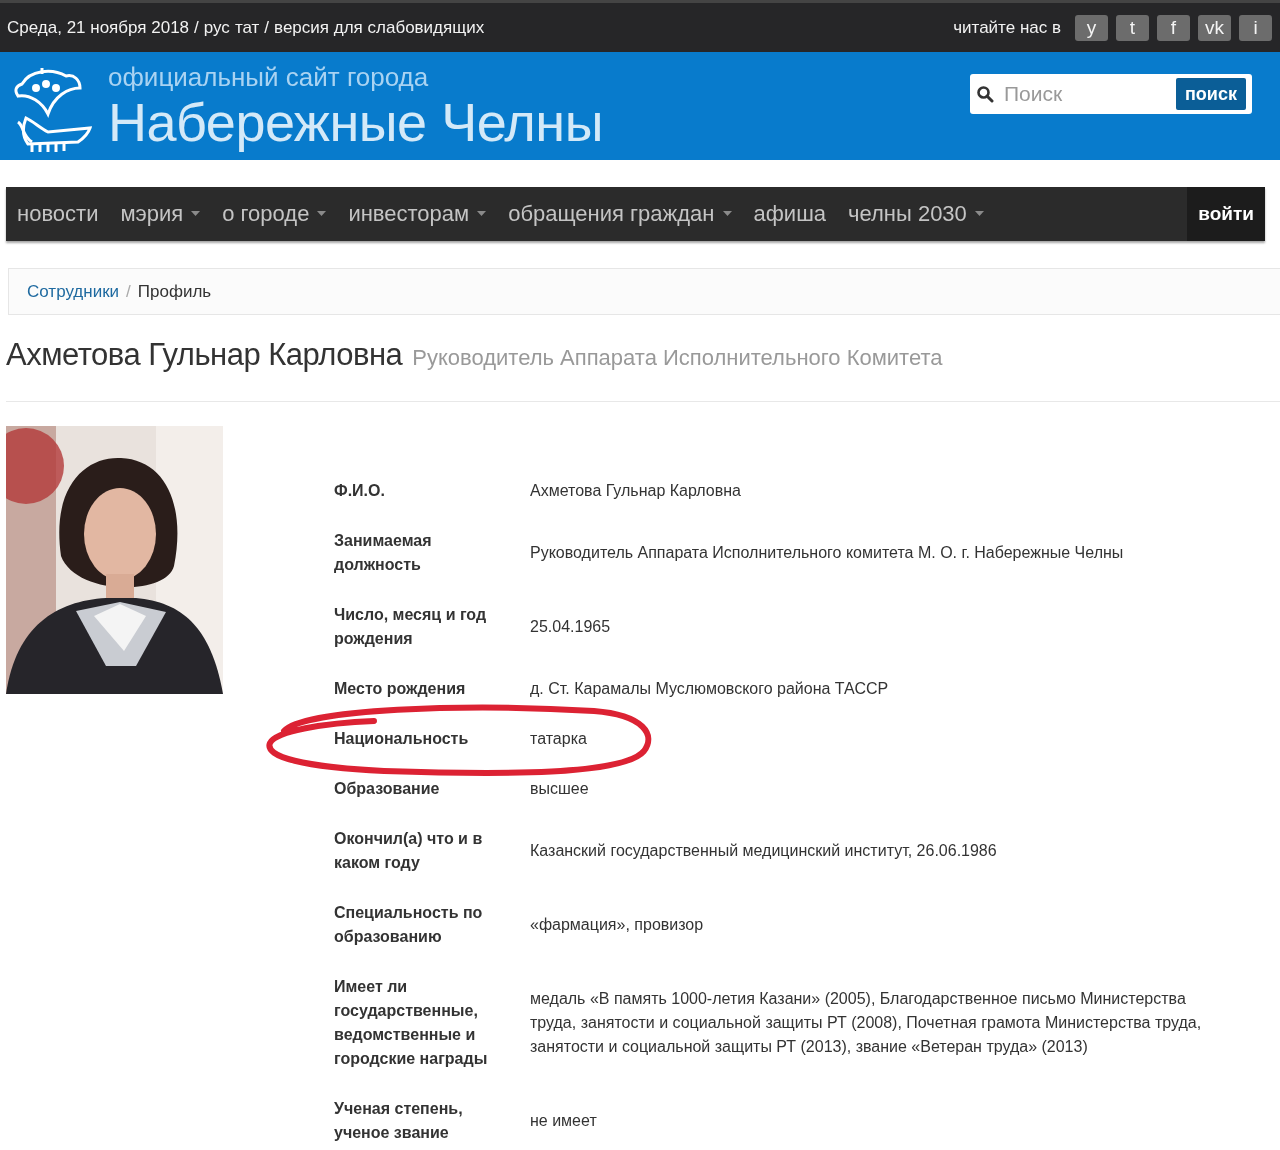  I want to click on field-label: Ф.И.О., so click(360, 491).